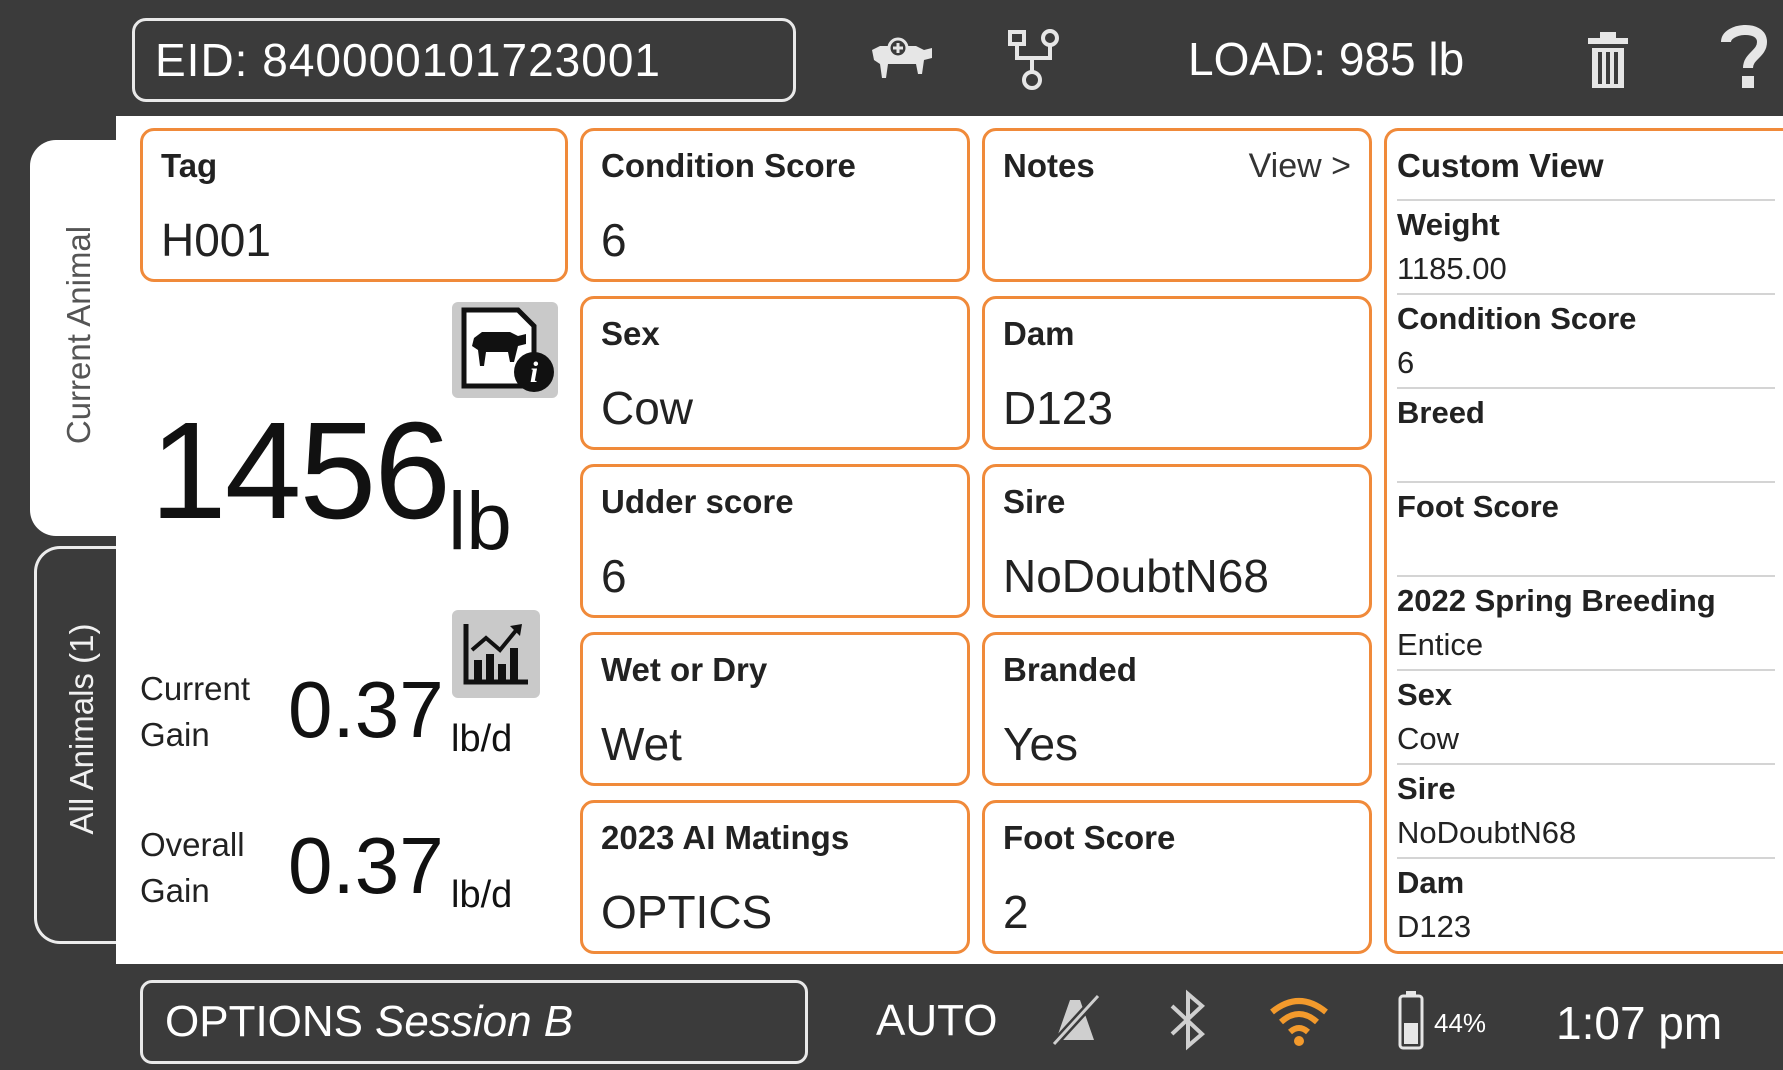 This screenshot has width=1783, height=1070. What do you see at coordinates (496, 654) in the screenshot?
I see `gain-chart-icon` at bounding box center [496, 654].